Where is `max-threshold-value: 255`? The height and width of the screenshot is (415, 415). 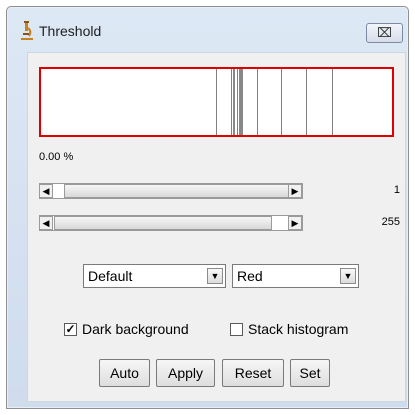
max-threshold-value: 255 is located at coordinates (390, 222).